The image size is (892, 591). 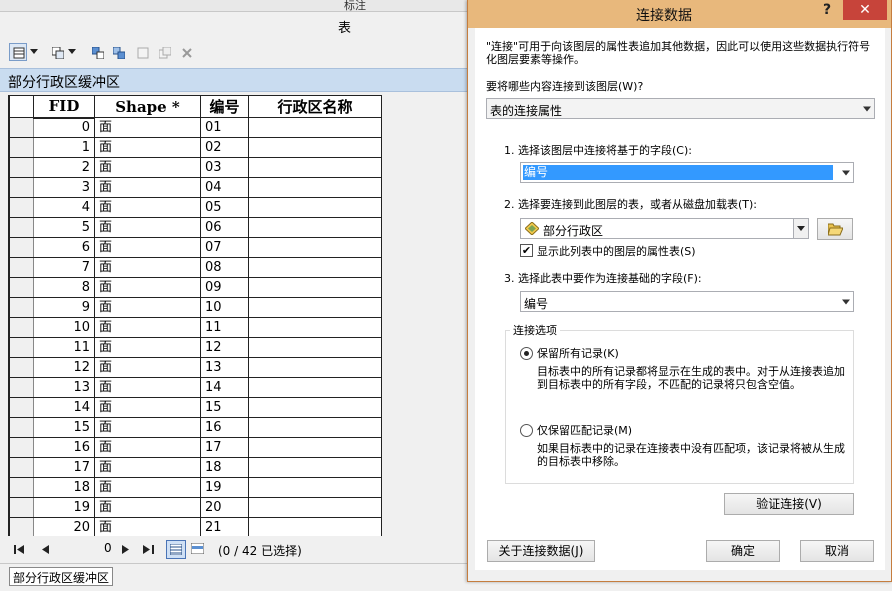 What do you see at coordinates (64, 367) in the screenshot?
I see `cell-fid: 12` at bounding box center [64, 367].